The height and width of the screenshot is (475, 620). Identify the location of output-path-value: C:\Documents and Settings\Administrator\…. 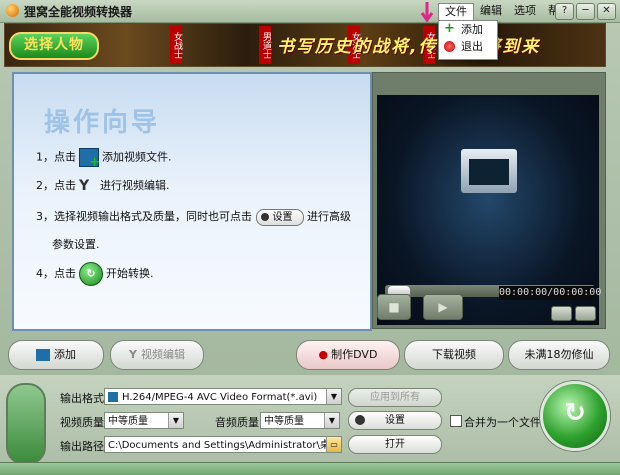
(225, 445).